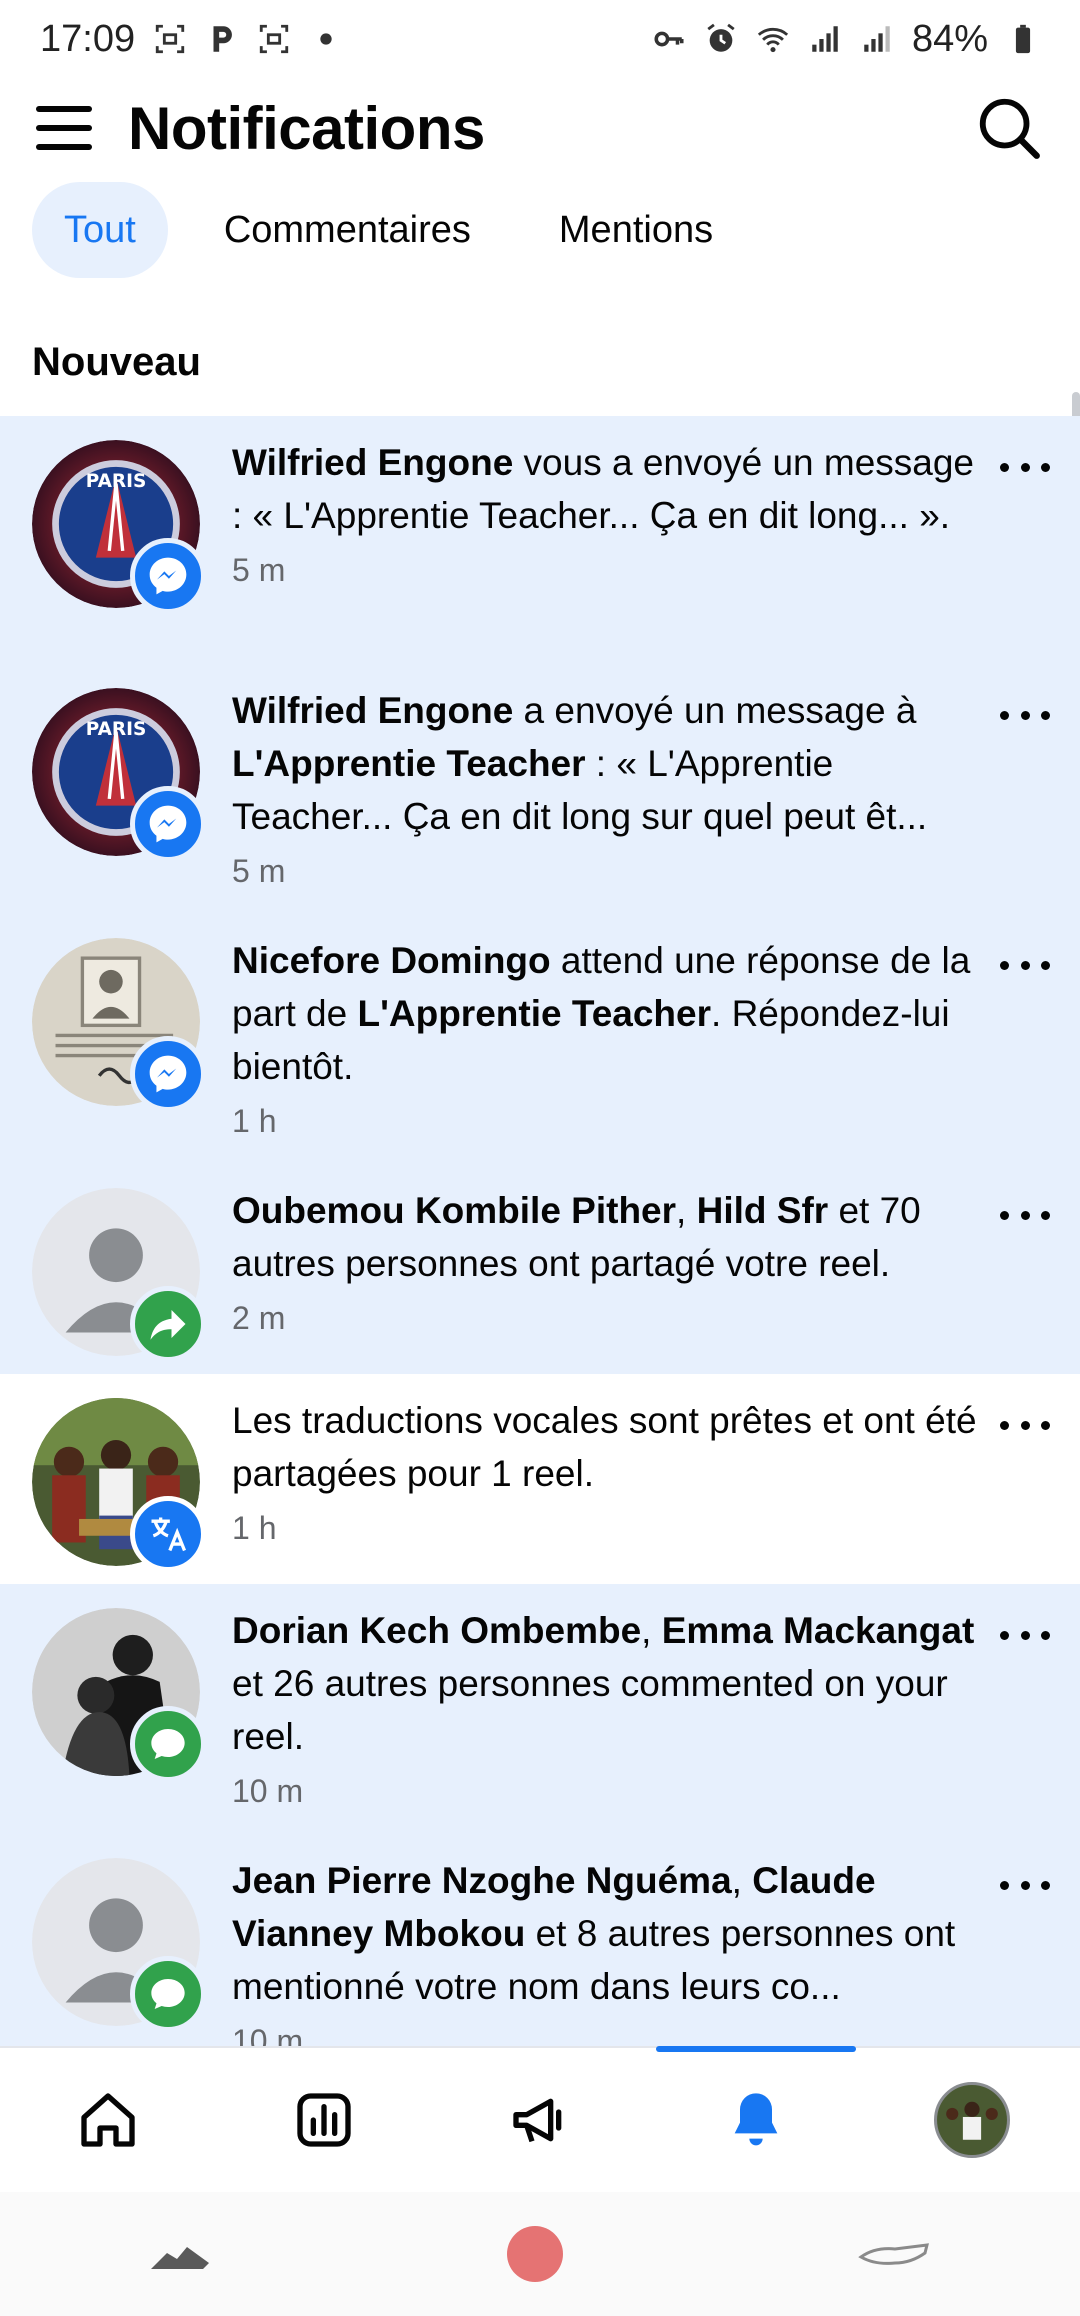 This screenshot has width=1080, height=2316. Describe the element at coordinates (180, 2254) in the screenshot. I see `system-back-gesture-icon` at that location.